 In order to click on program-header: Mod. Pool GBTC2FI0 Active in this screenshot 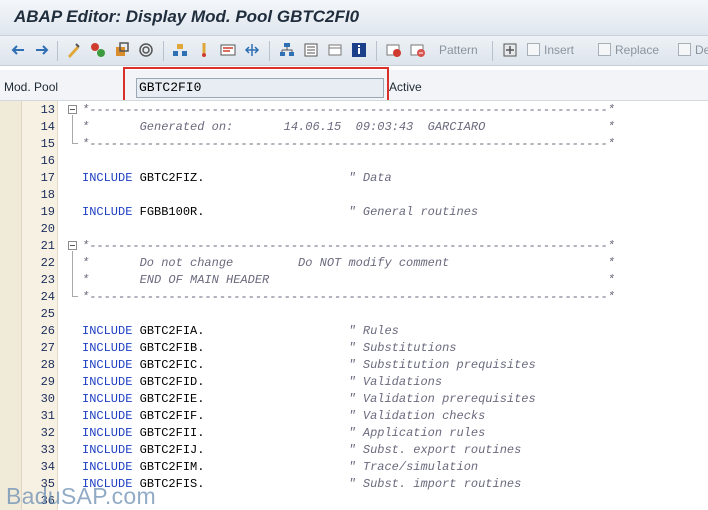, I will do `click(354, 85)`.